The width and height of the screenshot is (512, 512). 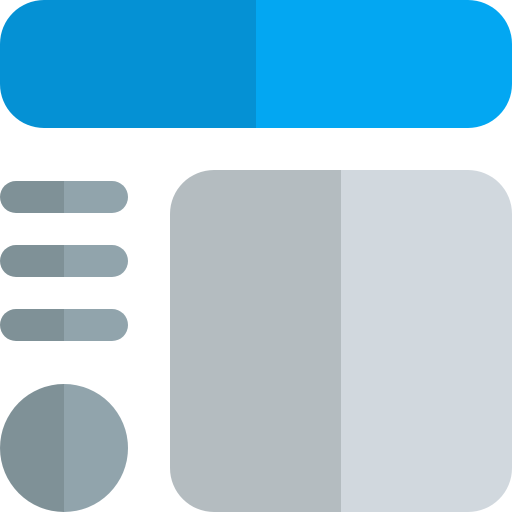 What do you see at coordinates (384, 64) in the screenshot?
I see `header-bar-right` at bounding box center [384, 64].